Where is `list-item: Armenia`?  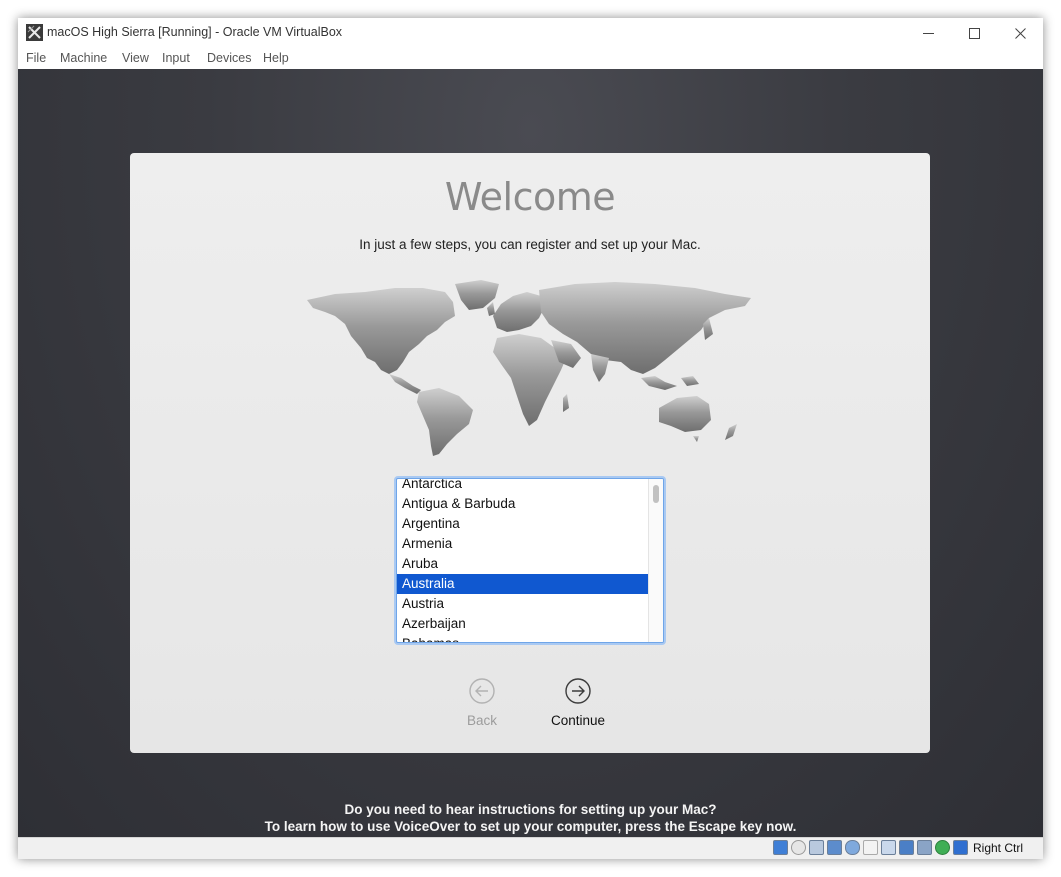
list-item: Armenia is located at coordinates (523, 544).